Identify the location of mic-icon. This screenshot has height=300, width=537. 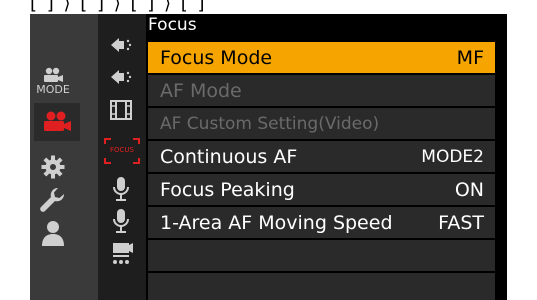
(121, 189).